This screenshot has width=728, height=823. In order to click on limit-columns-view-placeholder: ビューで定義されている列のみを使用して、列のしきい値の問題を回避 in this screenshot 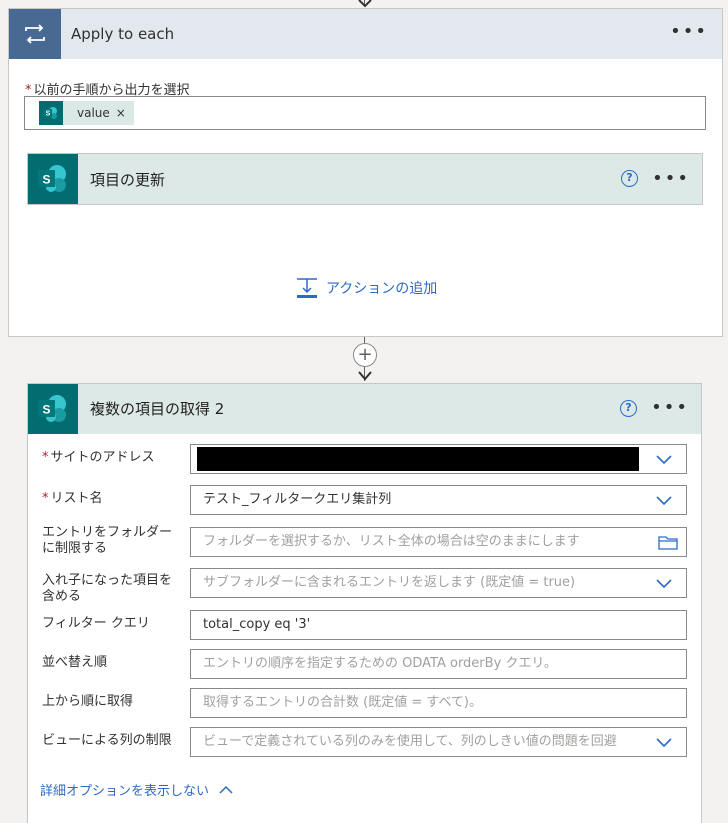, I will do `click(410, 741)`.